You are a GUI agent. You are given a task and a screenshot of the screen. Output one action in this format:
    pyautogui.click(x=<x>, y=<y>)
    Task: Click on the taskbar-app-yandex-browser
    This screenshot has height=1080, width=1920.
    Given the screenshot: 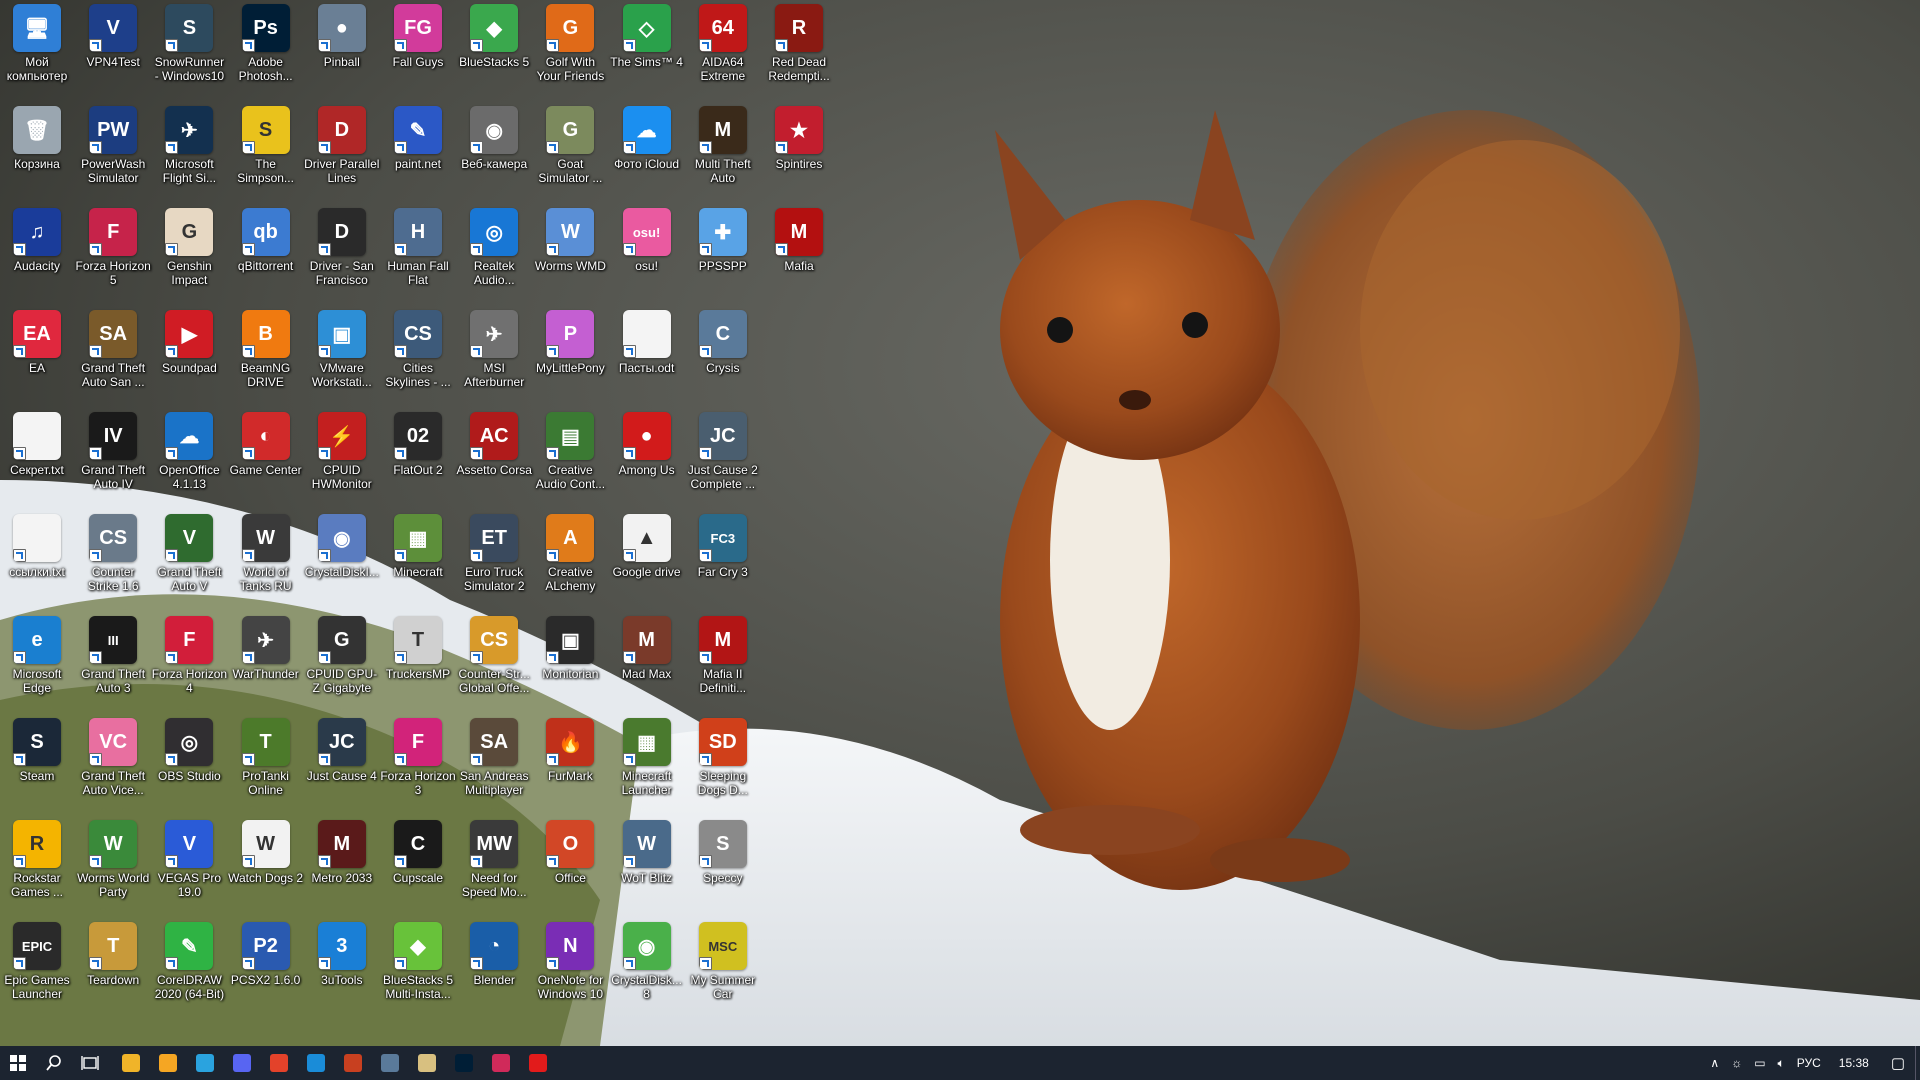 What is the action you would take?
    pyautogui.click(x=167, y=1063)
    